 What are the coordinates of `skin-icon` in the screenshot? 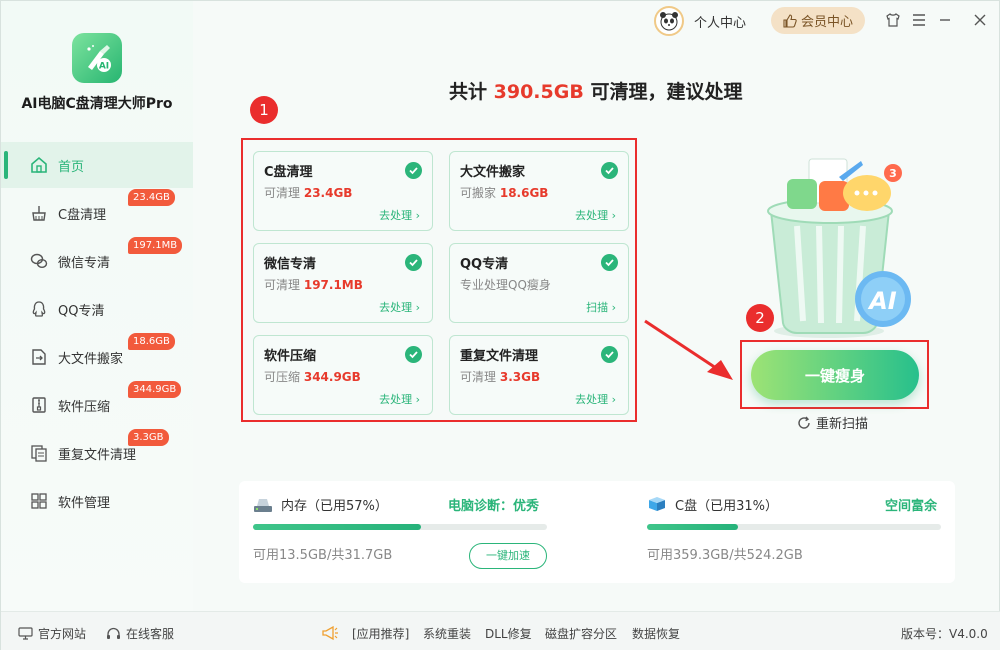 It's located at (893, 20).